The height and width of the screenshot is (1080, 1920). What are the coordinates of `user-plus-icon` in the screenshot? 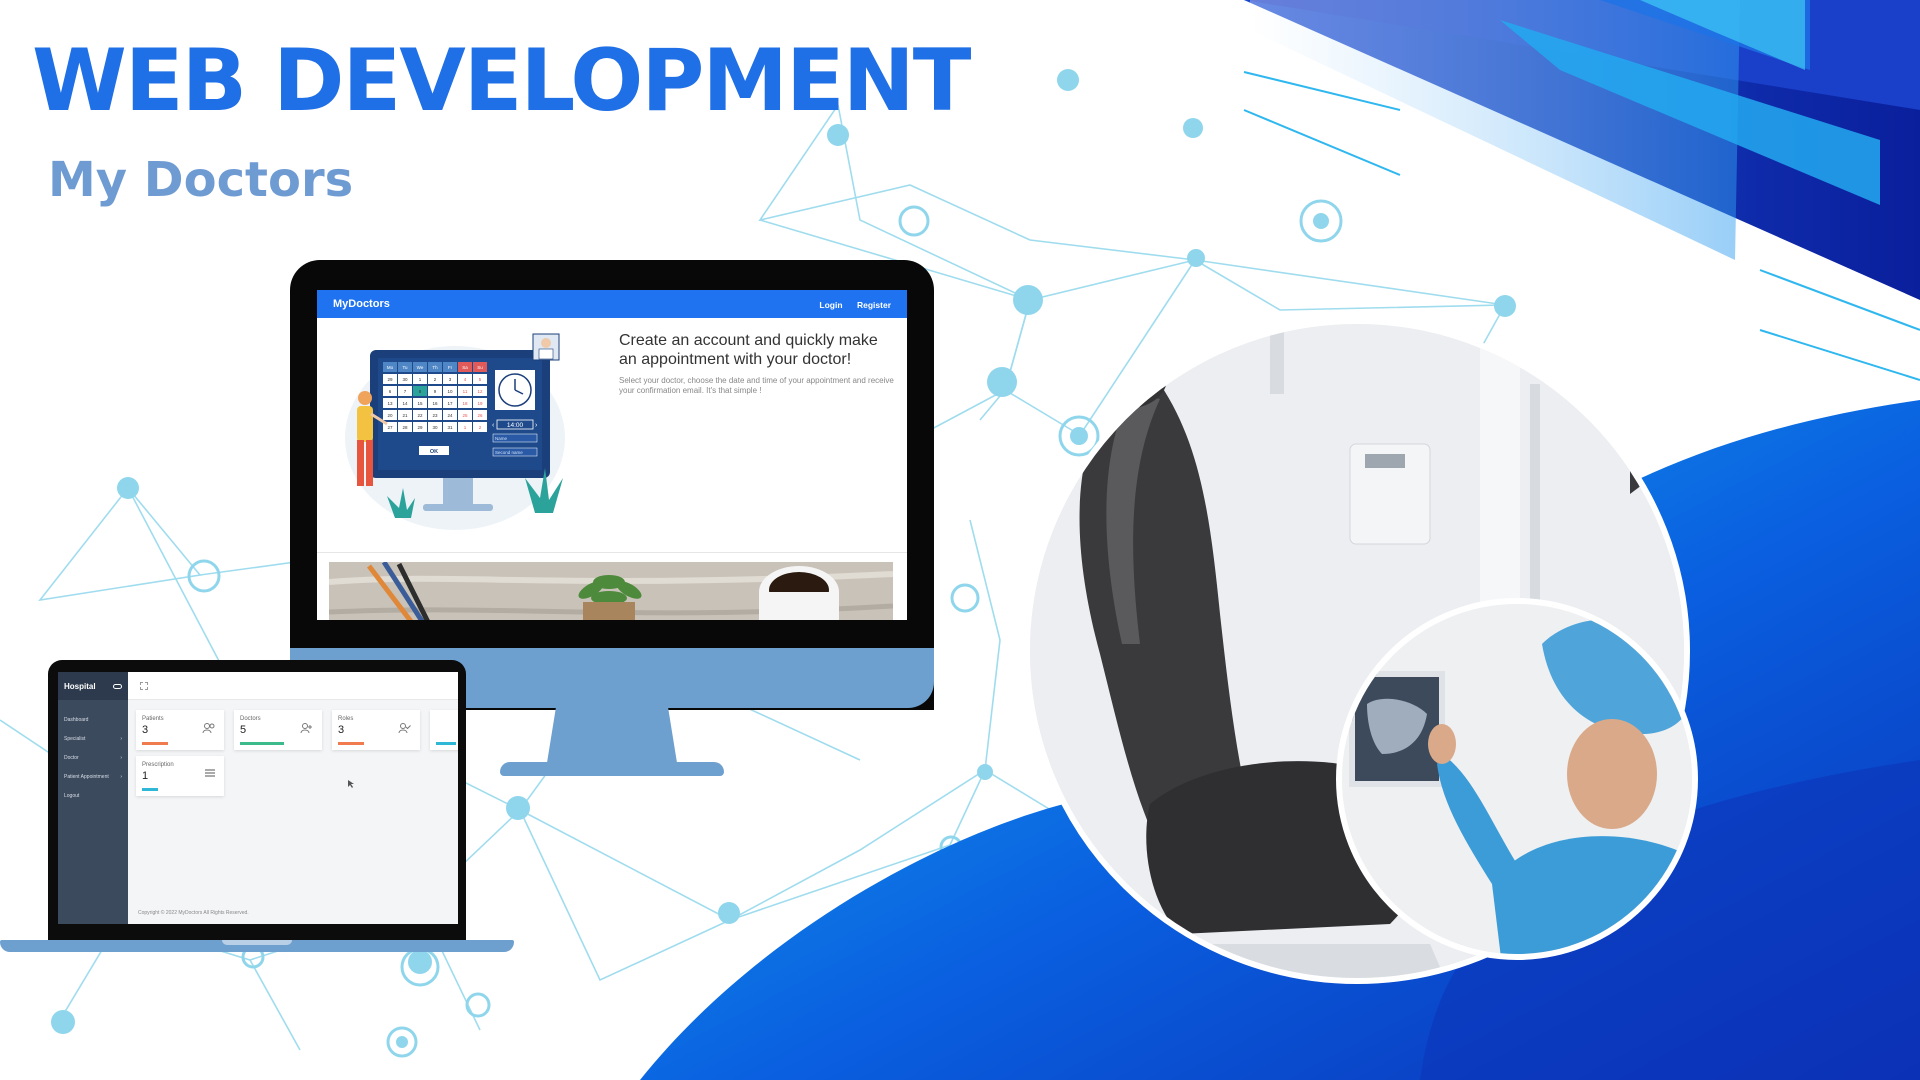 It's located at (306, 728).